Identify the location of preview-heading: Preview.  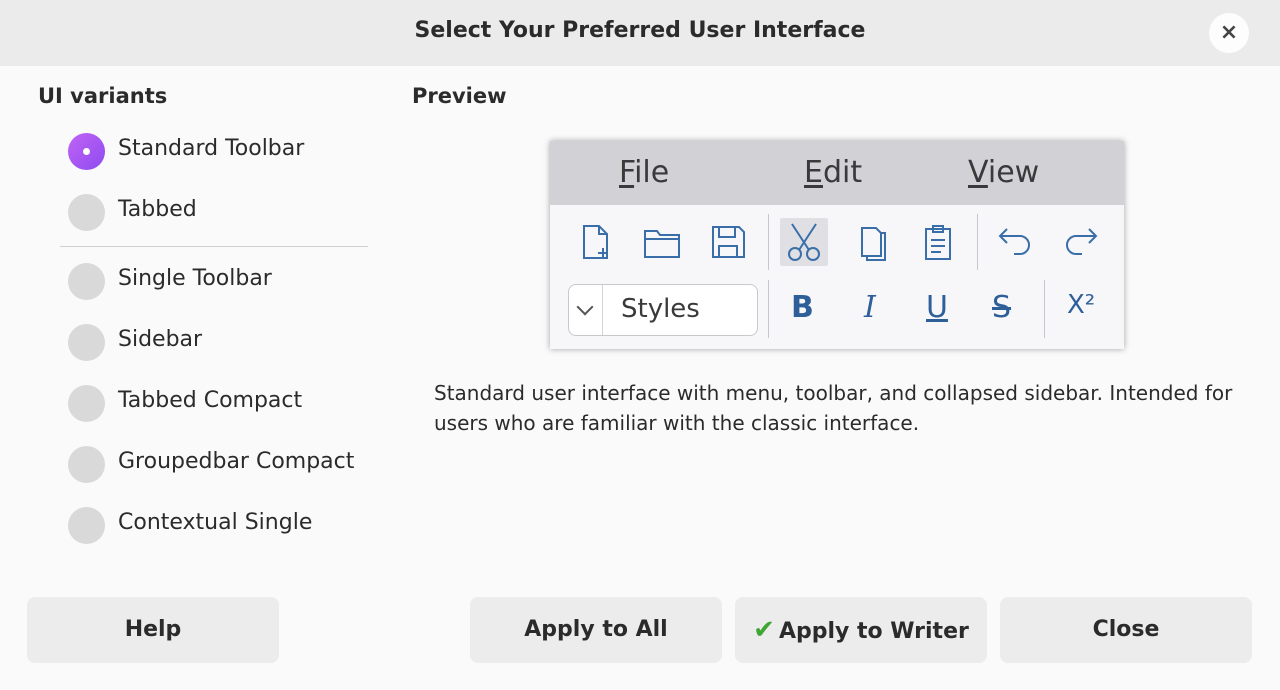
(459, 96).